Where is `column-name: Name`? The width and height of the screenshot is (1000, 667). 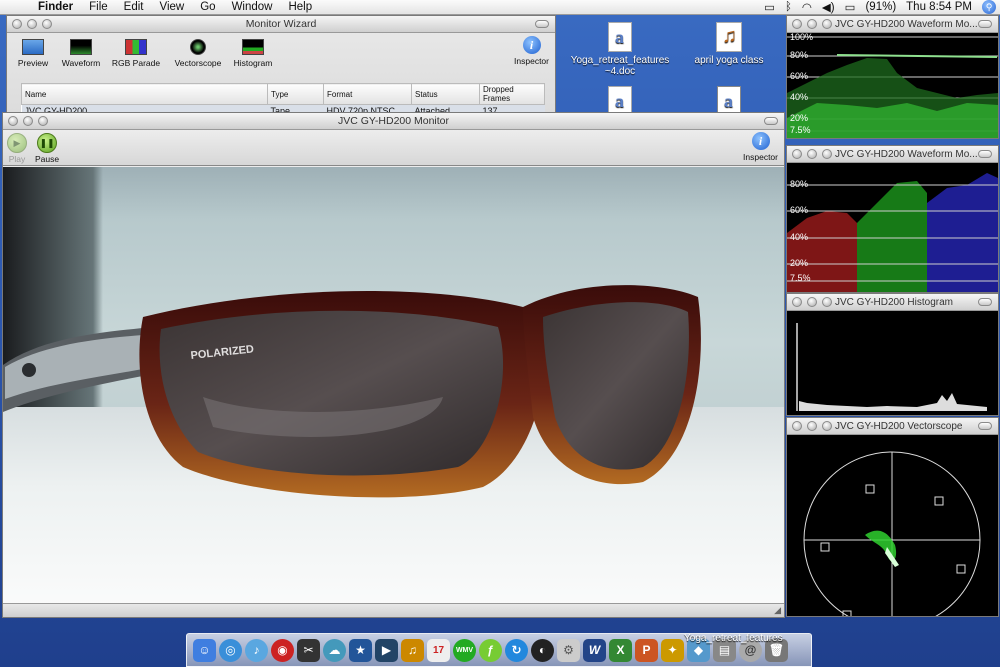 column-name: Name is located at coordinates (144, 94).